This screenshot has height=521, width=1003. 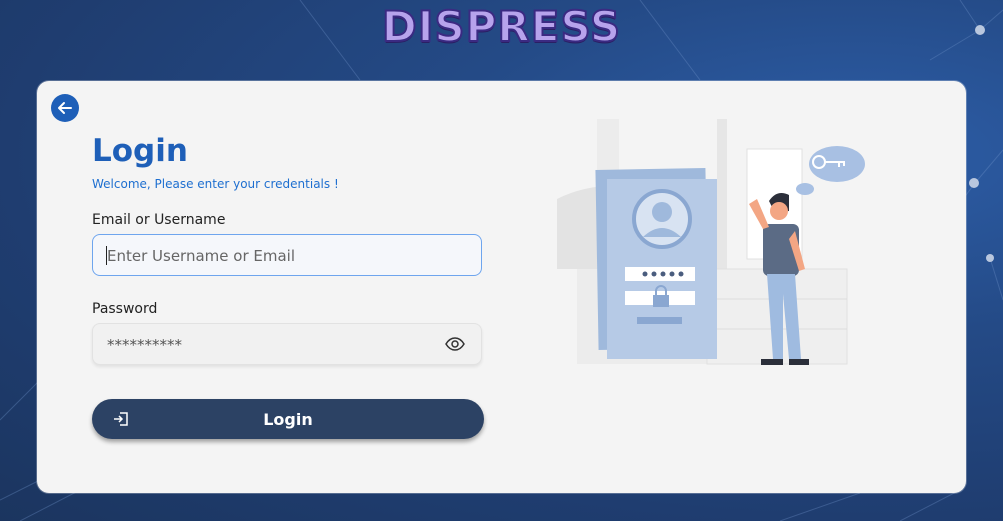 I want to click on password-label: Password, so click(x=125, y=309).